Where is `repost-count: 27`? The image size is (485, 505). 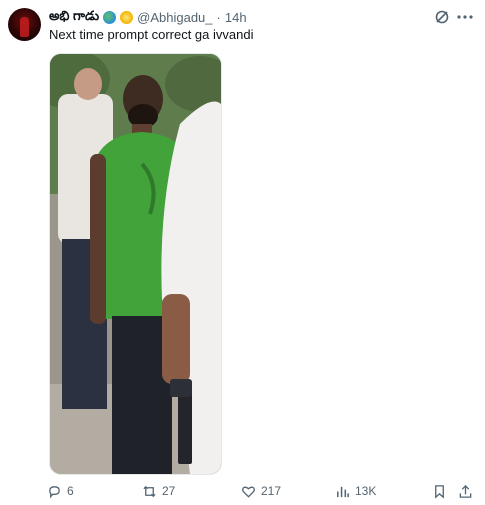 repost-count: 27 is located at coordinates (169, 491).